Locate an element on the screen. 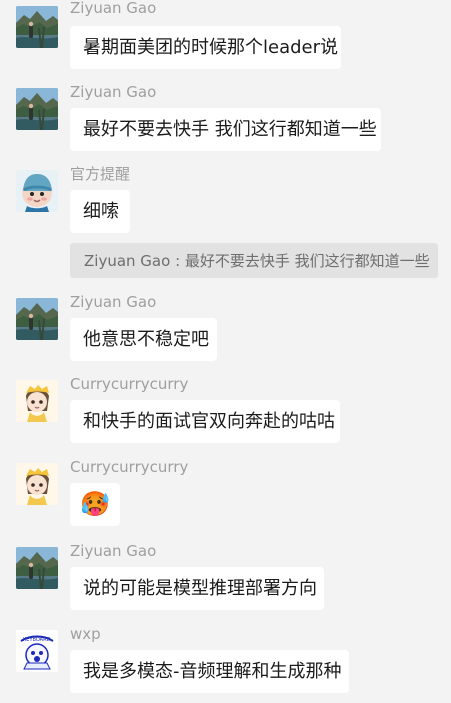  quoted-text: 最好不要去快手 我们这行都知道一些 is located at coordinates (307, 261).